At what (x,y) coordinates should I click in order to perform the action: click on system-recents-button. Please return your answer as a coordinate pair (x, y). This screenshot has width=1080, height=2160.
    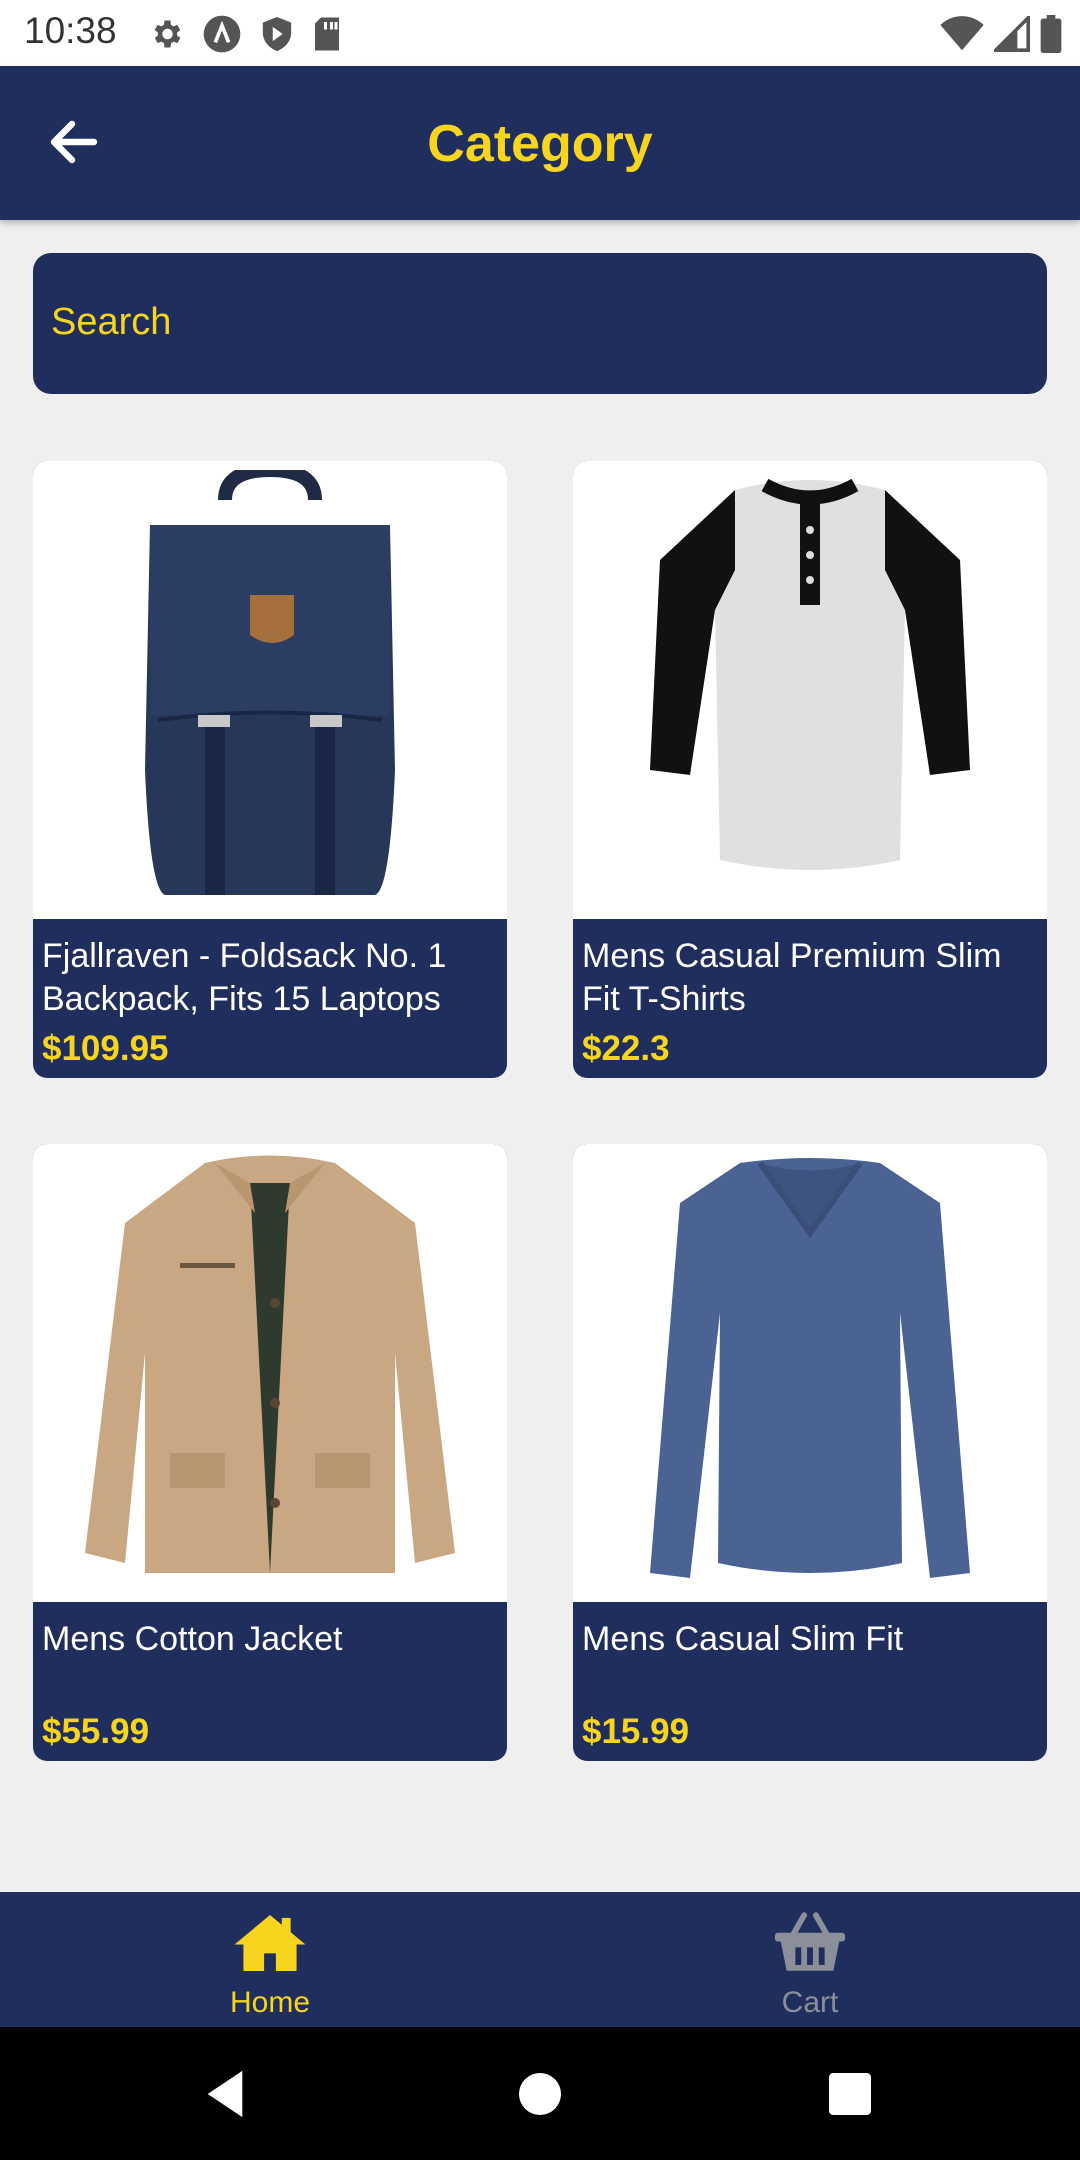
    Looking at the image, I should click on (850, 2094).